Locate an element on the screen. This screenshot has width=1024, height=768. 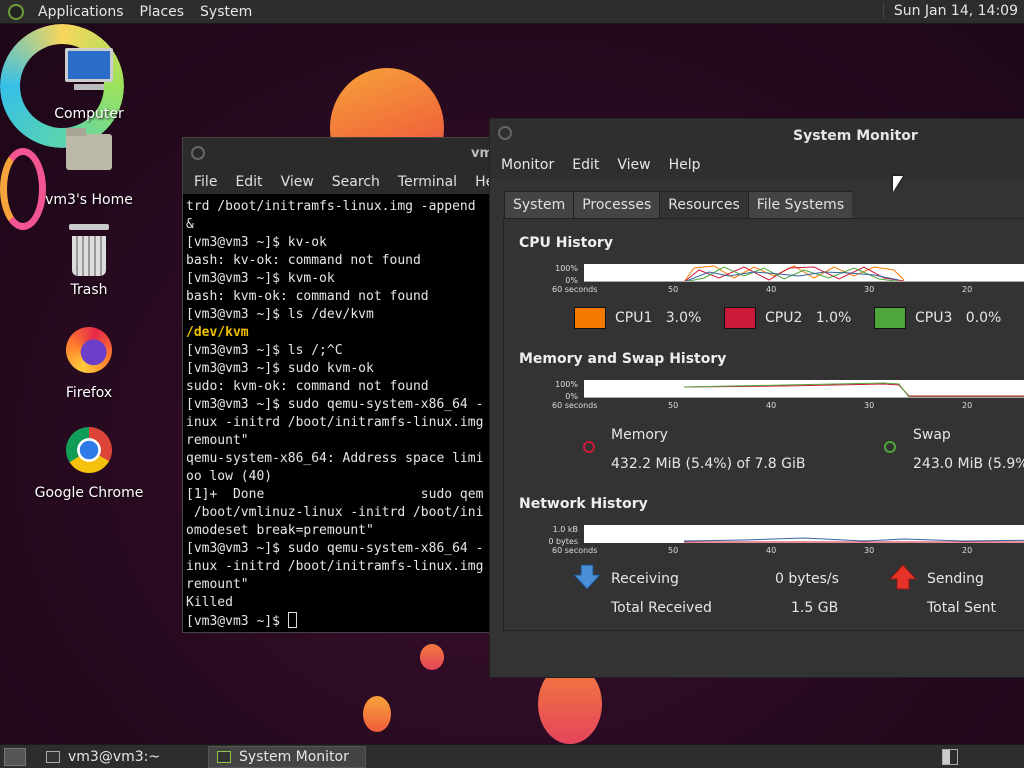
menu-places: Places is located at coordinates (162, 12).